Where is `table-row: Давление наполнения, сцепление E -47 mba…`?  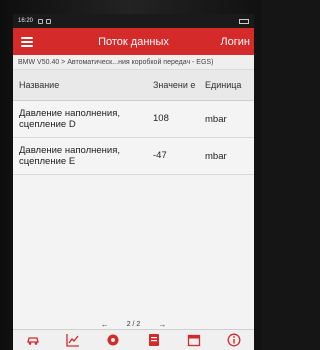 table-row: Давление наполнения, сцепление E -47 mba… is located at coordinates (133, 156).